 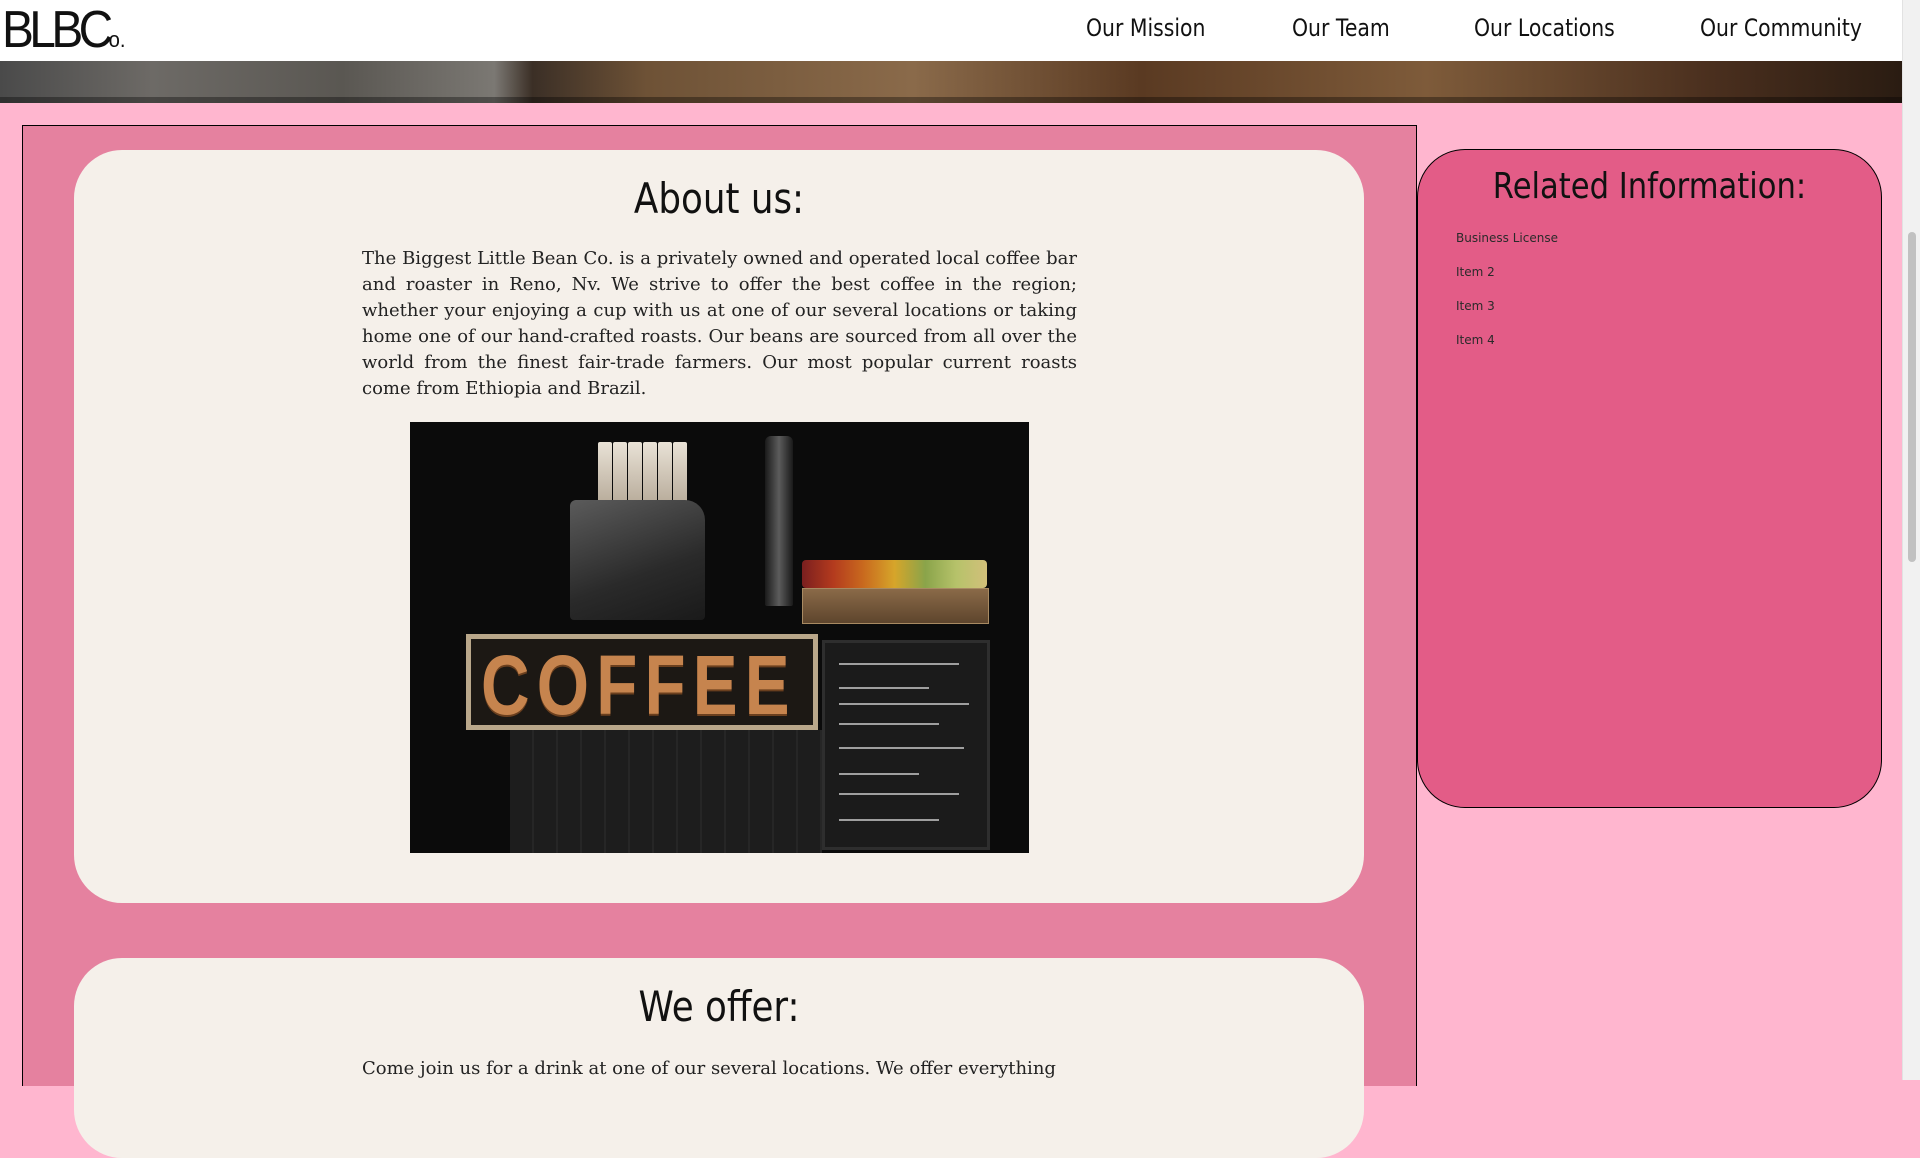 What do you see at coordinates (117, 39) in the screenshot?
I see `logo-suffix: o.` at bounding box center [117, 39].